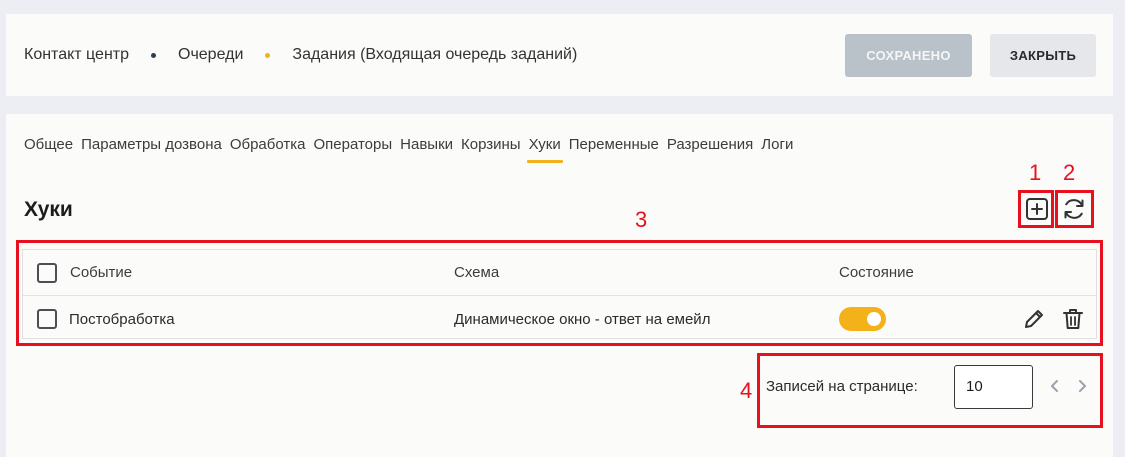 The image size is (1125, 457). What do you see at coordinates (151, 149) in the screenshot?
I see `tab-dial-params: Параметры дозвона` at bounding box center [151, 149].